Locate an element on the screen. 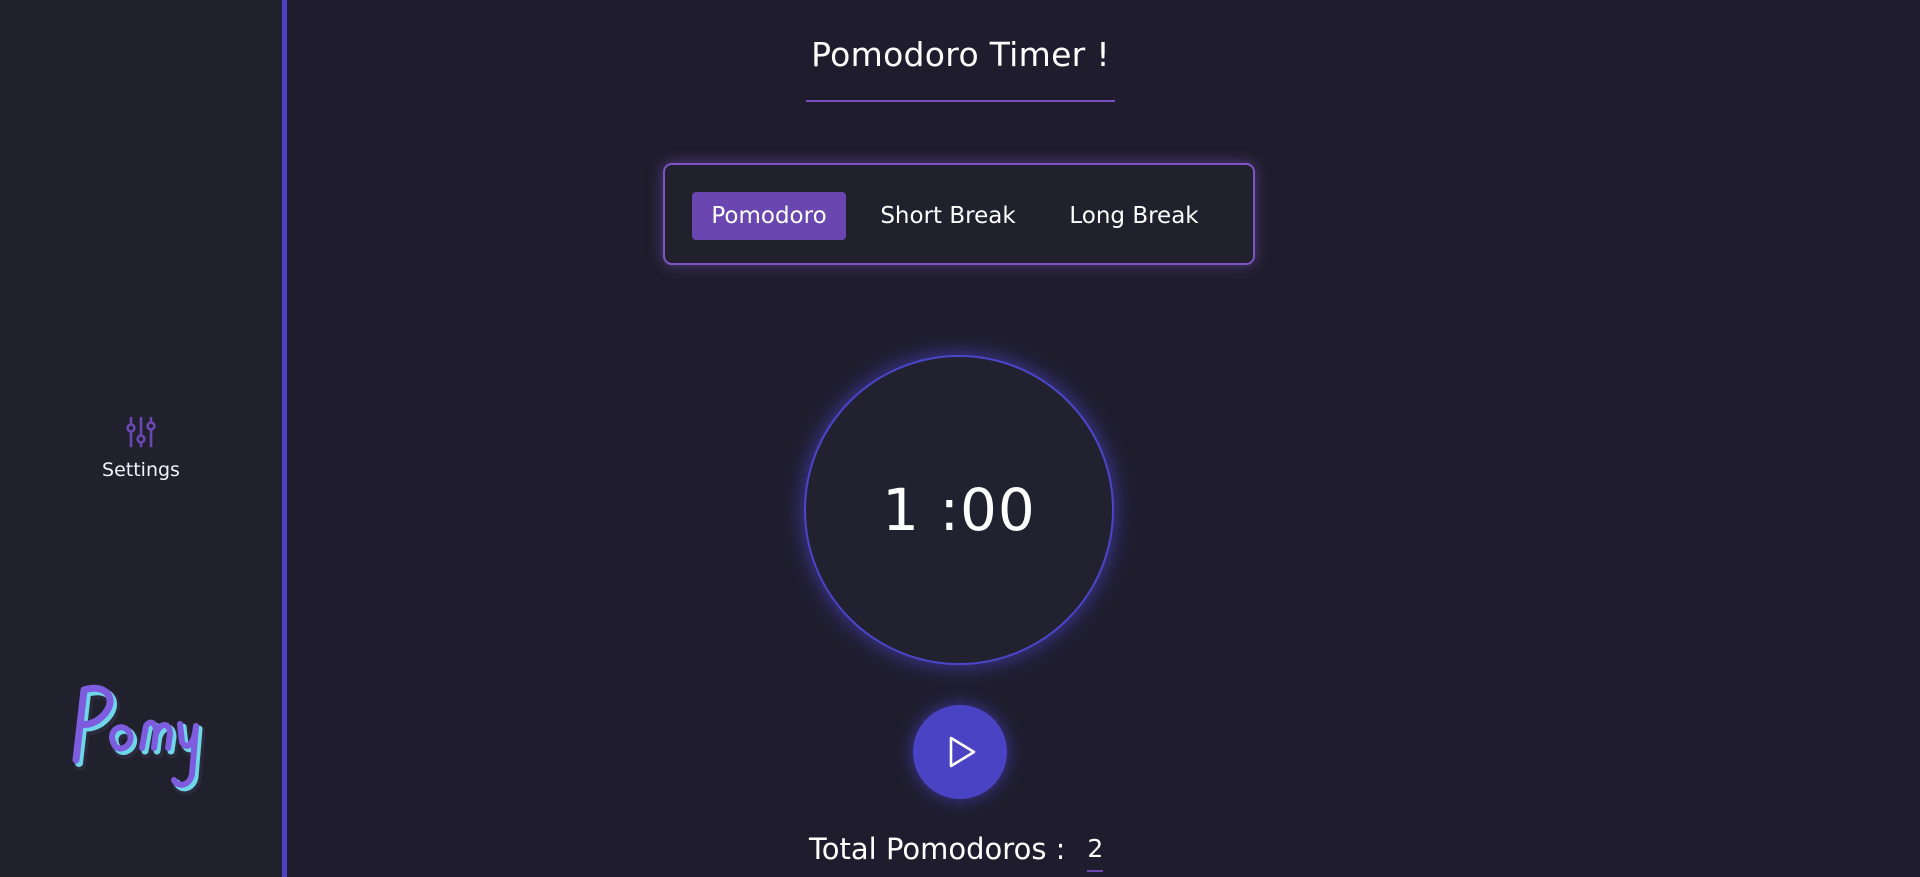 This screenshot has width=1920, height=877. total-pomodoros: Total Pomodoros : 2 is located at coordinates (956, 850).